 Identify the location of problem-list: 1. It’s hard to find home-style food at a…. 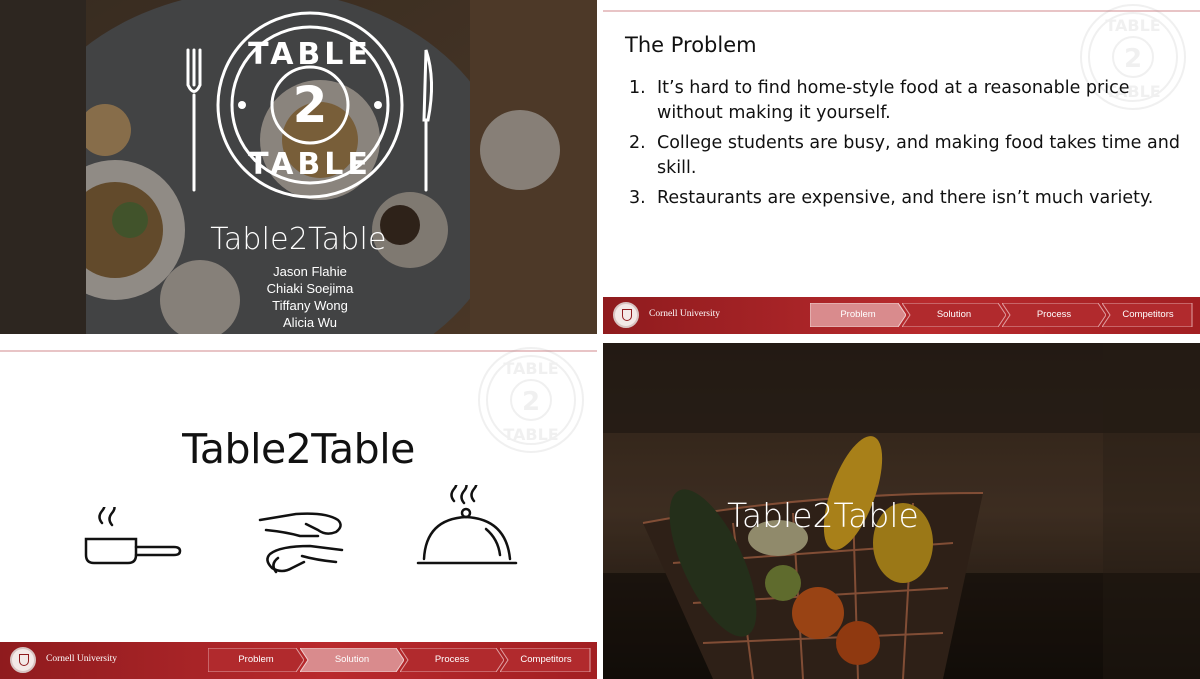
(910, 146).